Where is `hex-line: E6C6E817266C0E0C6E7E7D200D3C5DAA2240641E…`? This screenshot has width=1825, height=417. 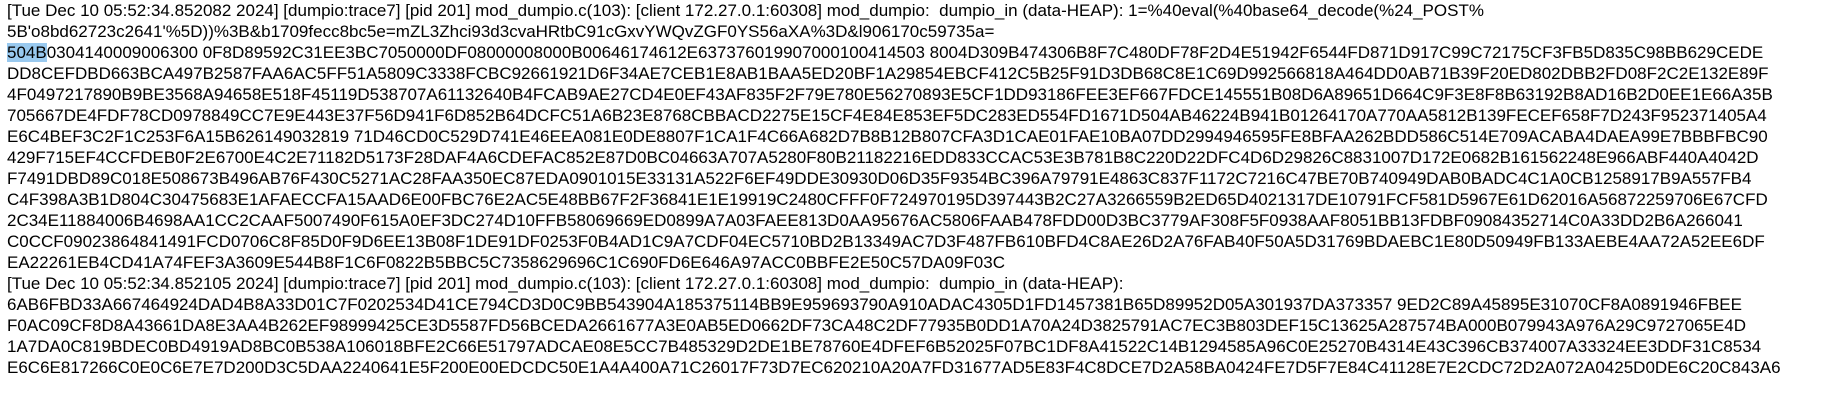 hex-line: E6C6E817266C0E0C6E7E7D200D3C5DAA2240641E… is located at coordinates (894, 367).